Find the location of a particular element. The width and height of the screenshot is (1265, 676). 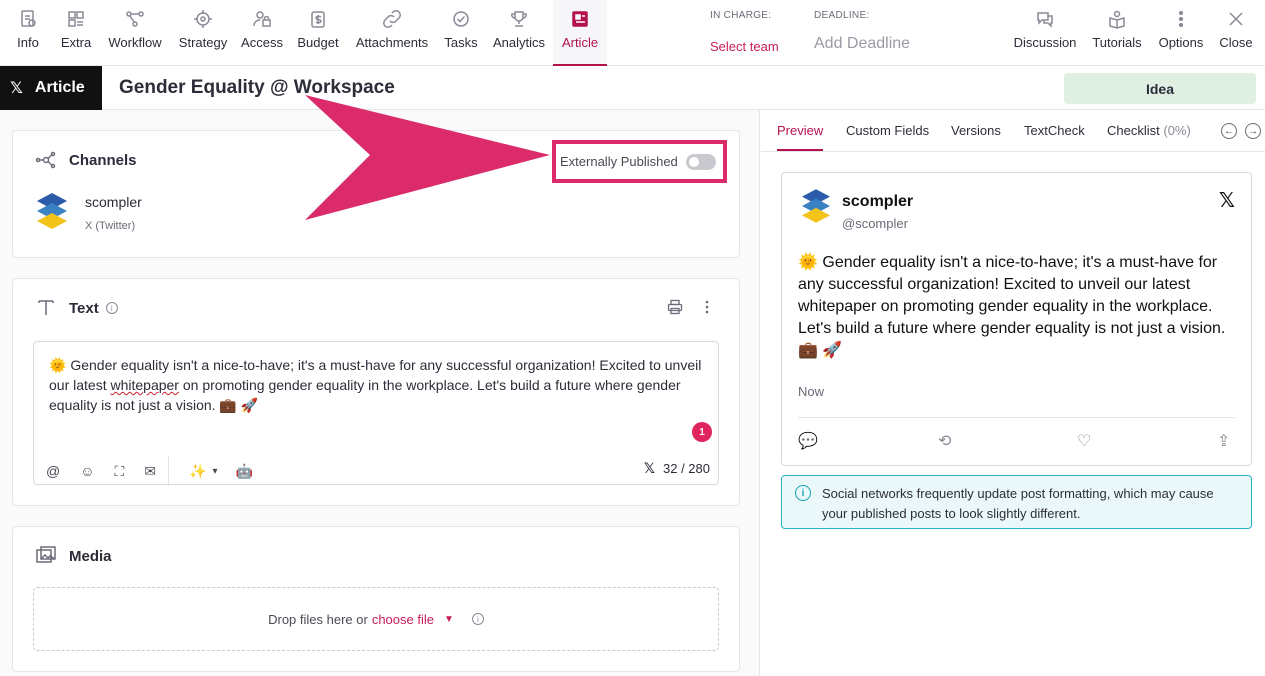

nav-workflow: Workflow is located at coordinates (135, 33).